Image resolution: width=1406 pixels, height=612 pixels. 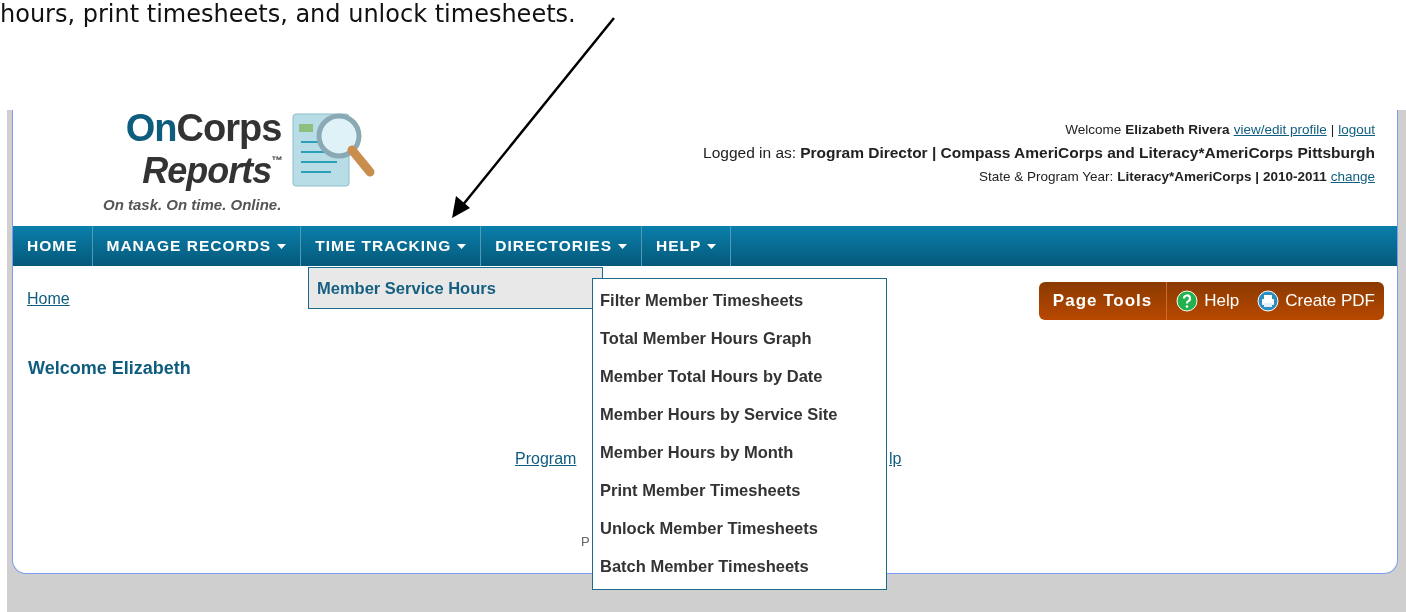 What do you see at coordinates (1093, 129) in the screenshot?
I see `welcome-text: Welcome` at bounding box center [1093, 129].